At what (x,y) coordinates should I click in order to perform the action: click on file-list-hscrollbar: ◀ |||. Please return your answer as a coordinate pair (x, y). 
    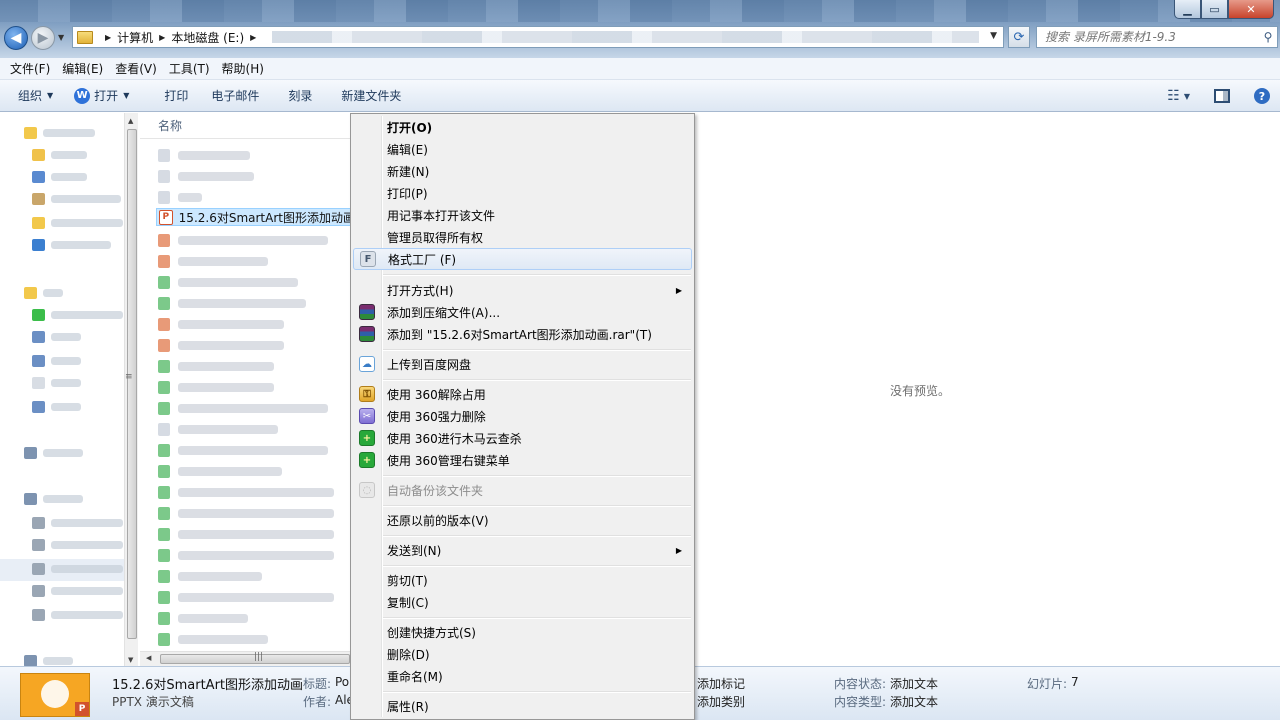
    Looking at the image, I should click on (247, 658).